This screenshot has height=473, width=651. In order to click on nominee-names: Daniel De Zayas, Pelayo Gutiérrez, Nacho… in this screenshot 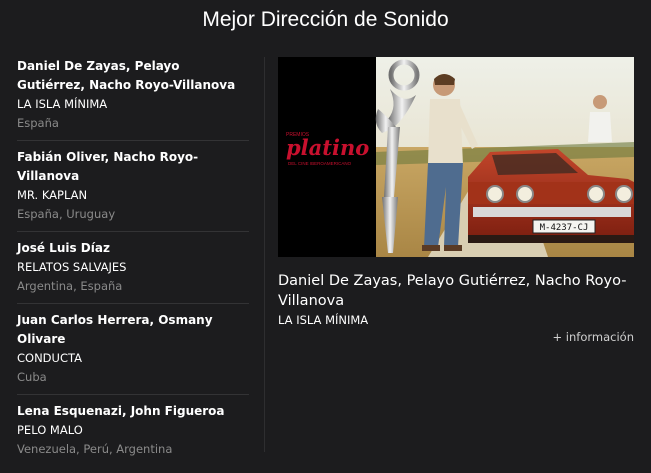, I will do `click(126, 75)`.